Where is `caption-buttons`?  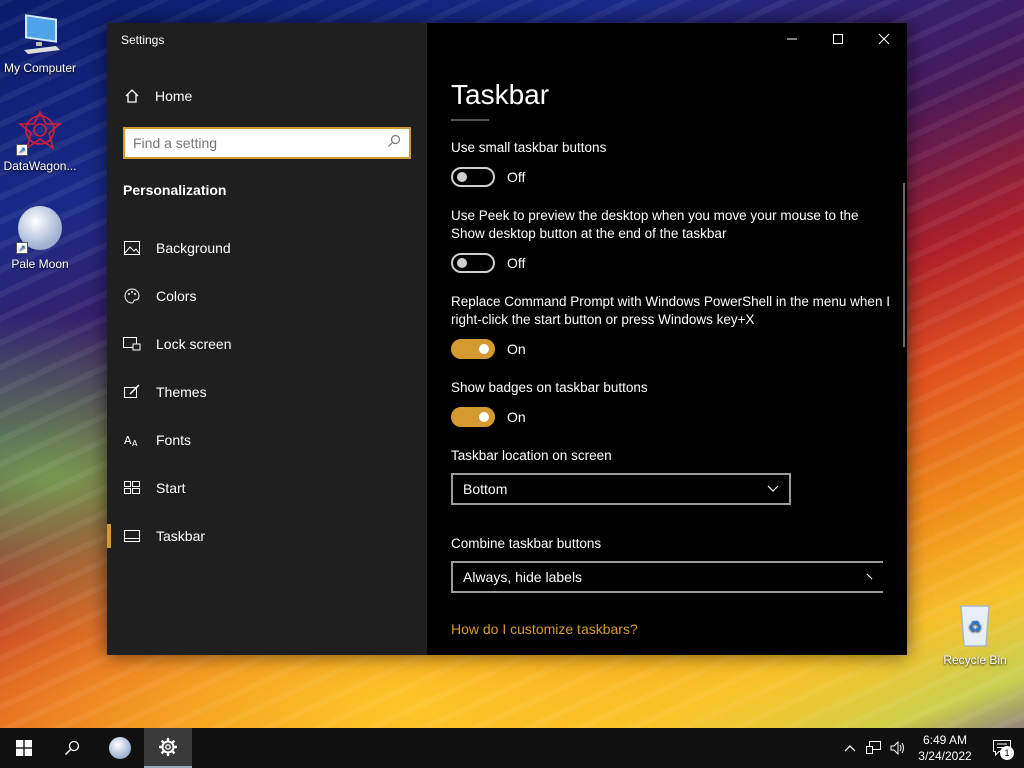 caption-buttons is located at coordinates (838, 39).